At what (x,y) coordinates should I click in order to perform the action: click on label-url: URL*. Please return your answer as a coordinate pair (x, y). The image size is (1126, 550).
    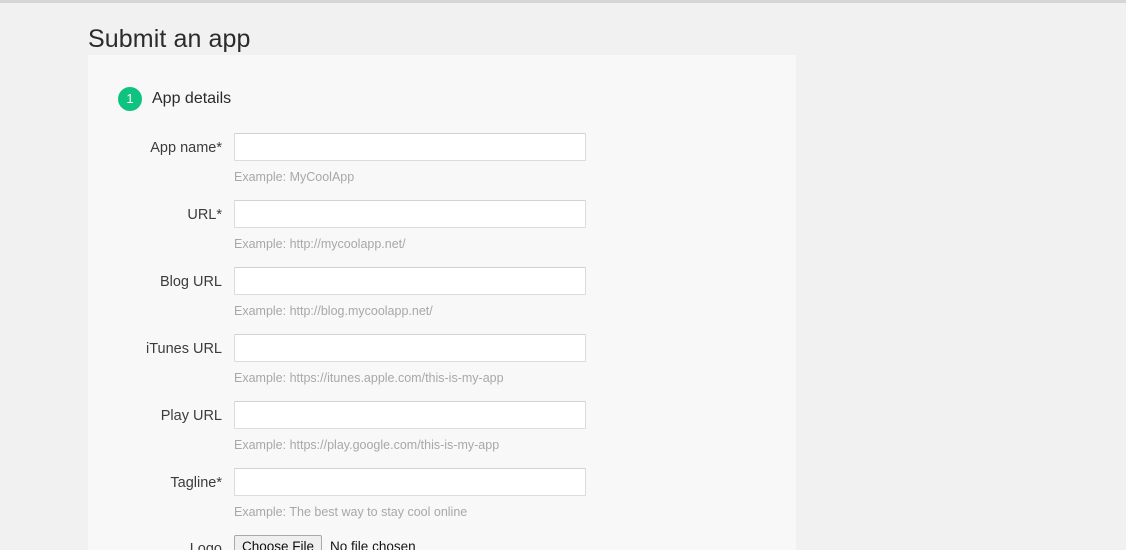
    Looking at the image, I should click on (204, 215).